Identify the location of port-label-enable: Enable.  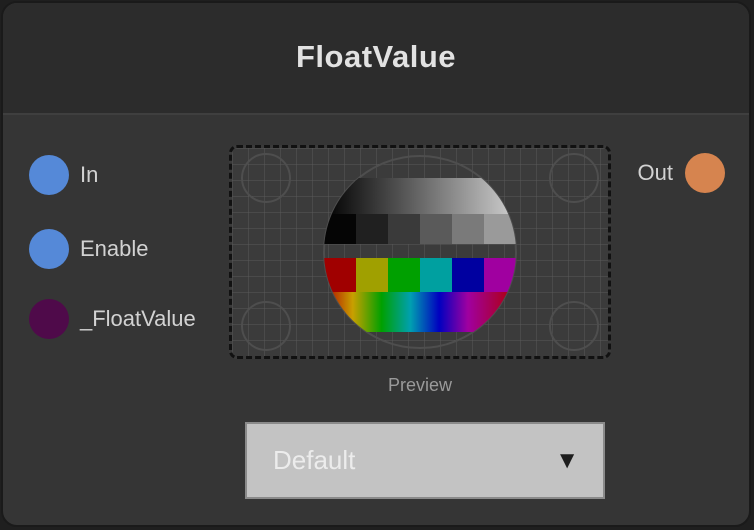
(114, 248).